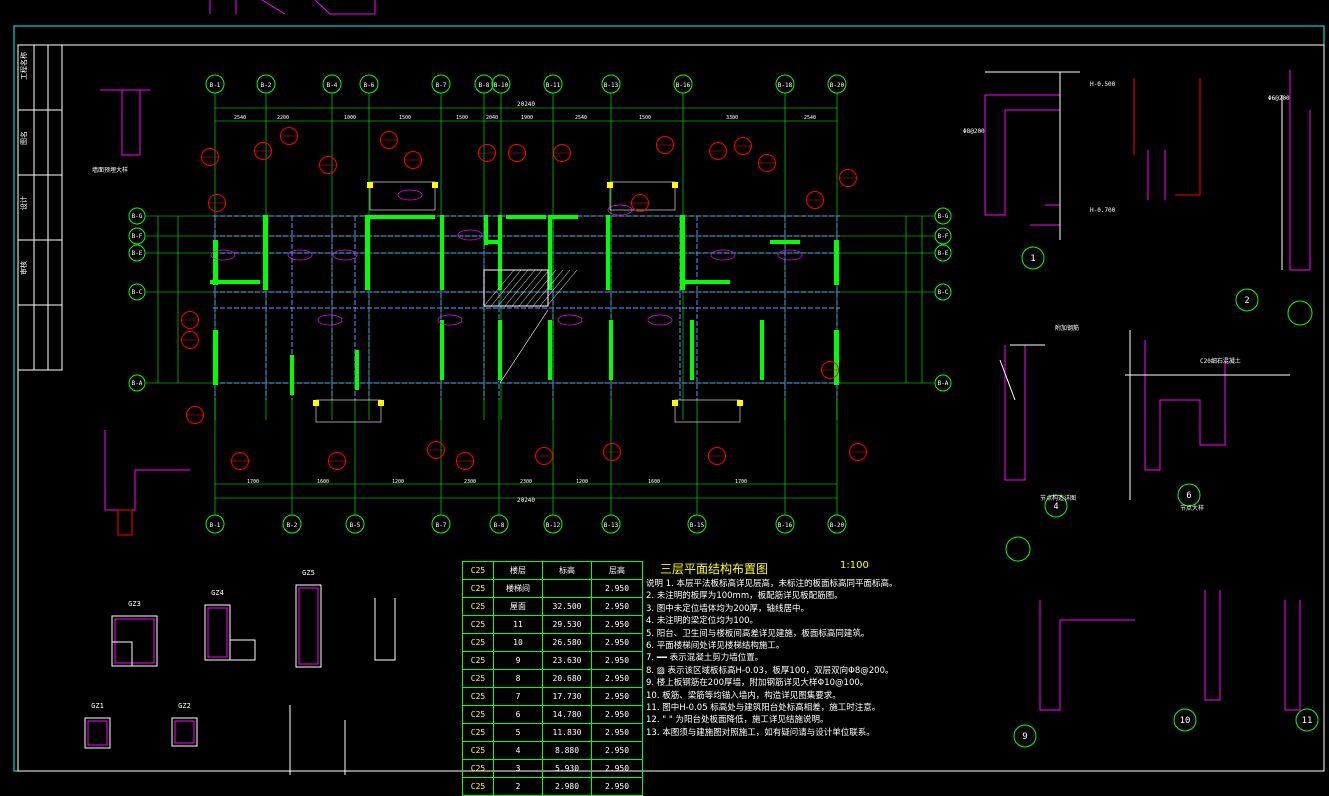 The height and width of the screenshot is (796, 1329). What do you see at coordinates (654, 482) in the screenshot?
I see `dimension-segment: 1600` at bounding box center [654, 482].